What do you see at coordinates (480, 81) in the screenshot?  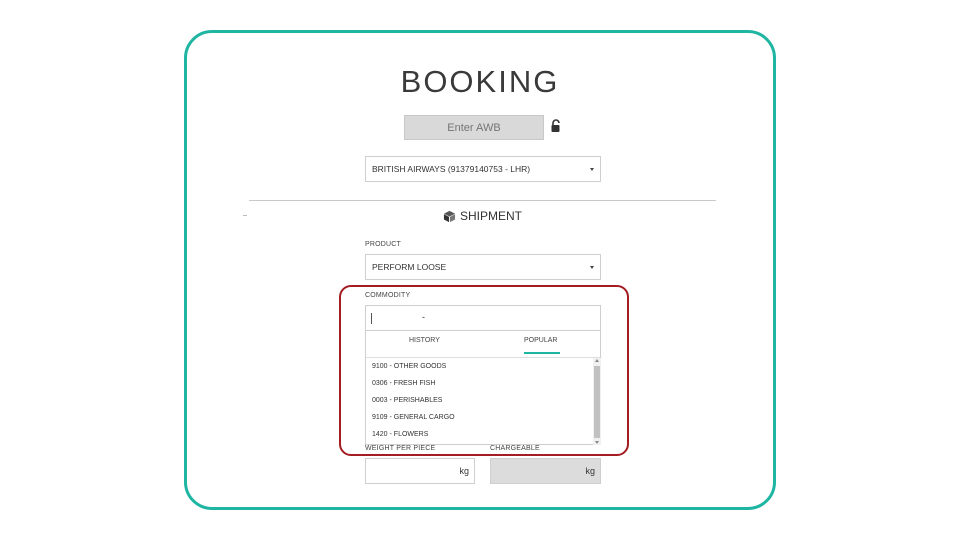 I see `page-title: BOOKING` at bounding box center [480, 81].